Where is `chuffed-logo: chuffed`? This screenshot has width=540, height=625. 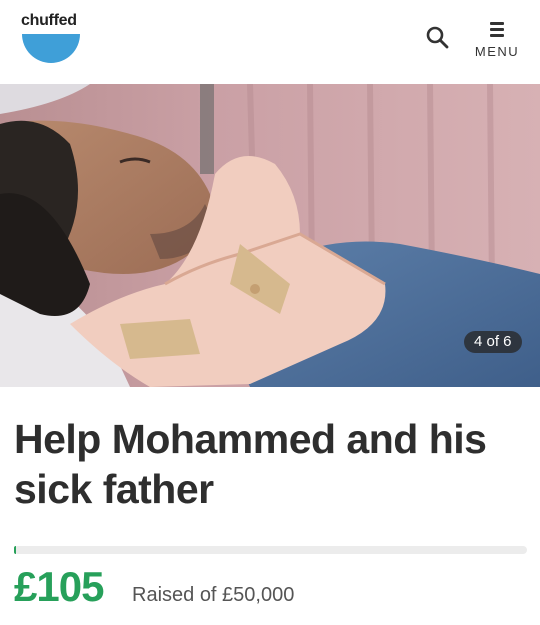 chuffed-logo: chuffed is located at coordinates (51, 38).